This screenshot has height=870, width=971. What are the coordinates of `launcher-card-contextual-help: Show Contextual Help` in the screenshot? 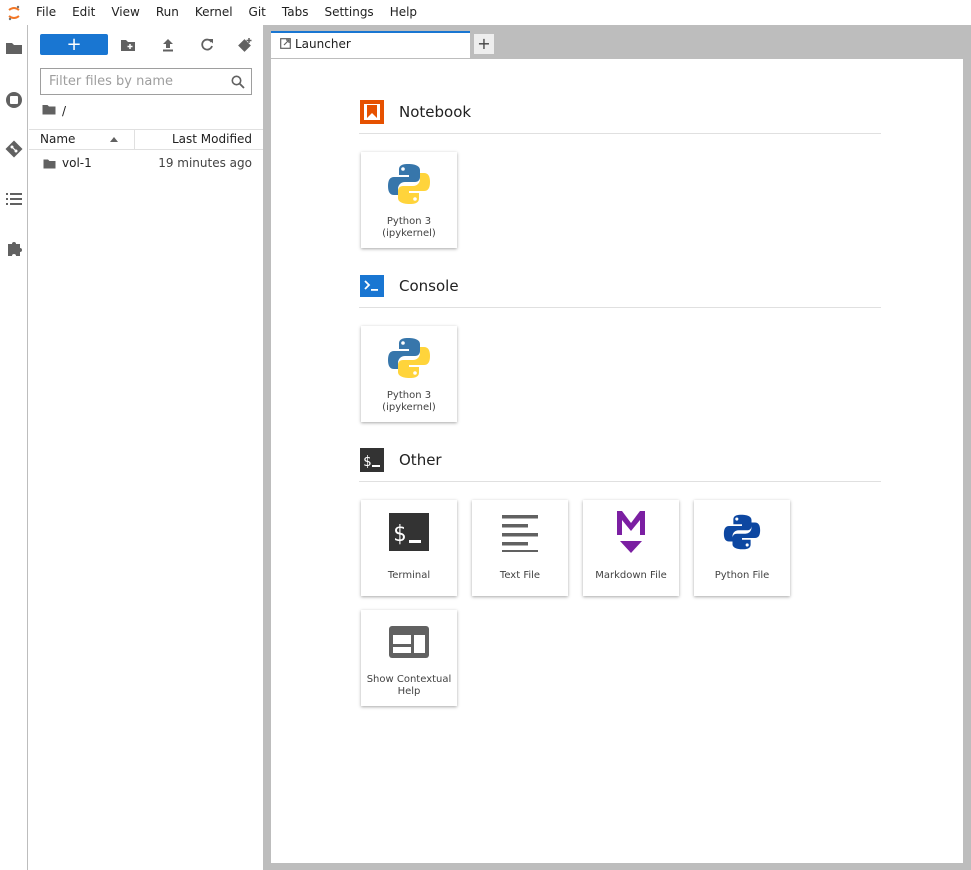 It's located at (409, 658).